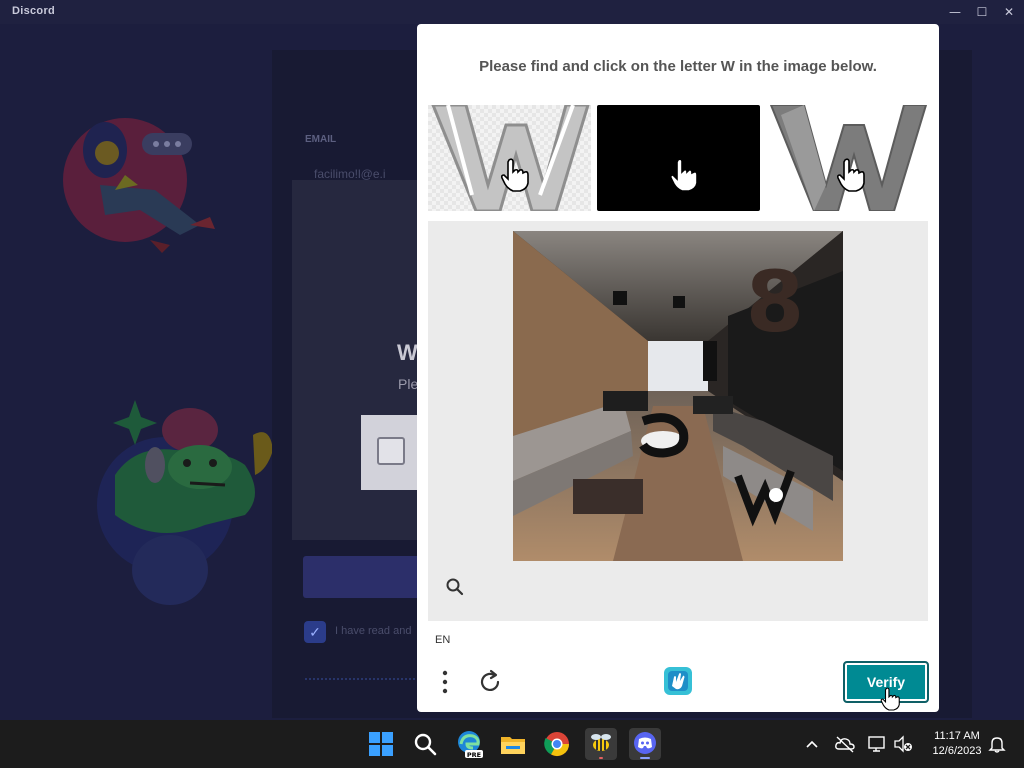  I want to click on volume-muted-icon, so click(903, 744).